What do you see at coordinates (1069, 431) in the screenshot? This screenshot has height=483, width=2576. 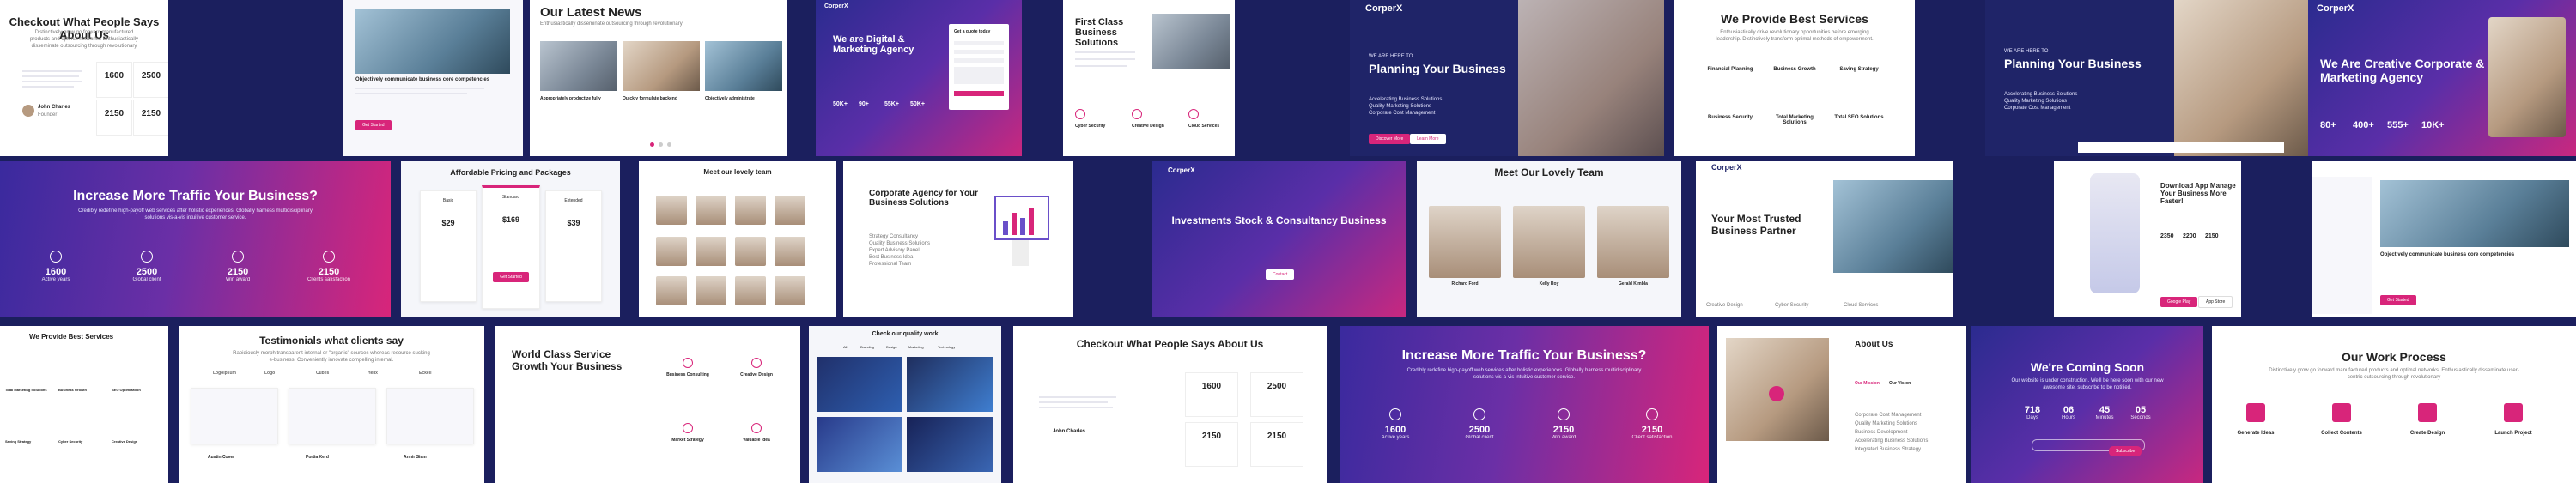 I see `person-name: John Charles` at bounding box center [1069, 431].